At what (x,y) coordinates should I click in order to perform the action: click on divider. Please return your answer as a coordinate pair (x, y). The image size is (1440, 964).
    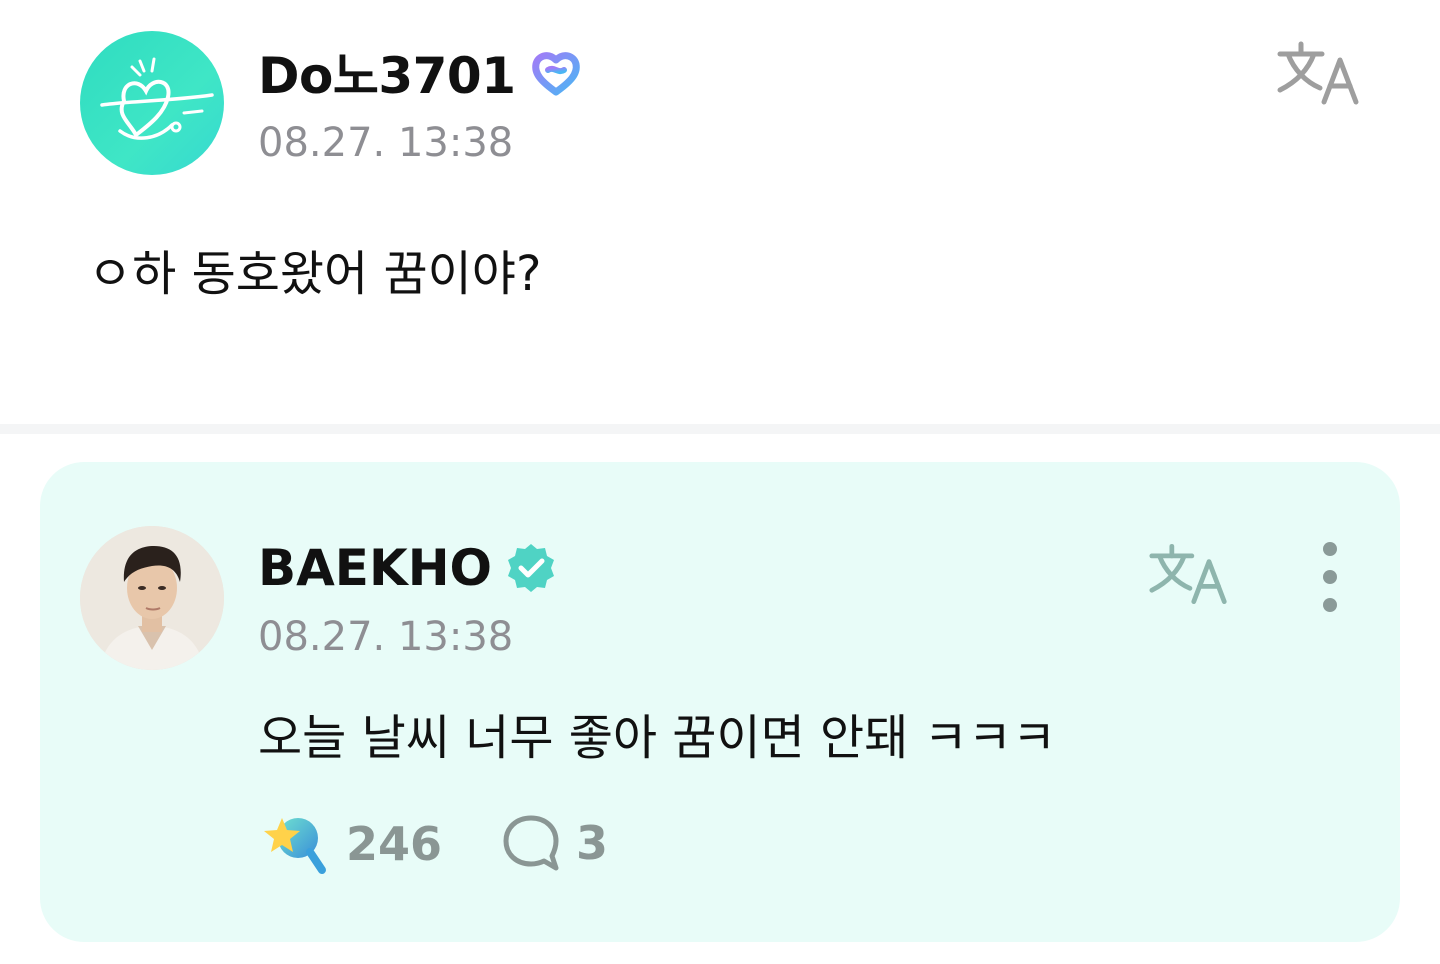
    Looking at the image, I should click on (720, 429).